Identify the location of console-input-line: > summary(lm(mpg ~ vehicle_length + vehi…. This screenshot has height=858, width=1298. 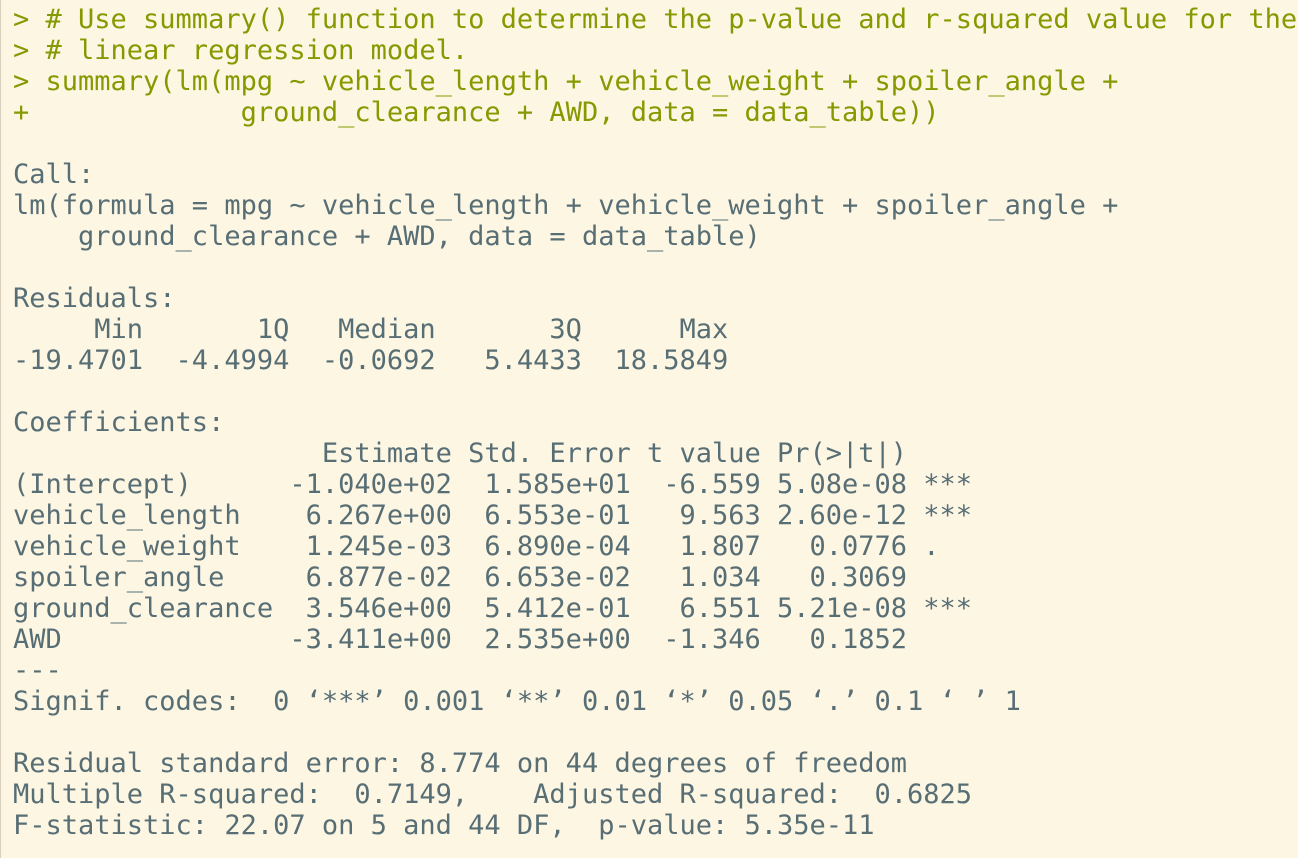
(566, 81).